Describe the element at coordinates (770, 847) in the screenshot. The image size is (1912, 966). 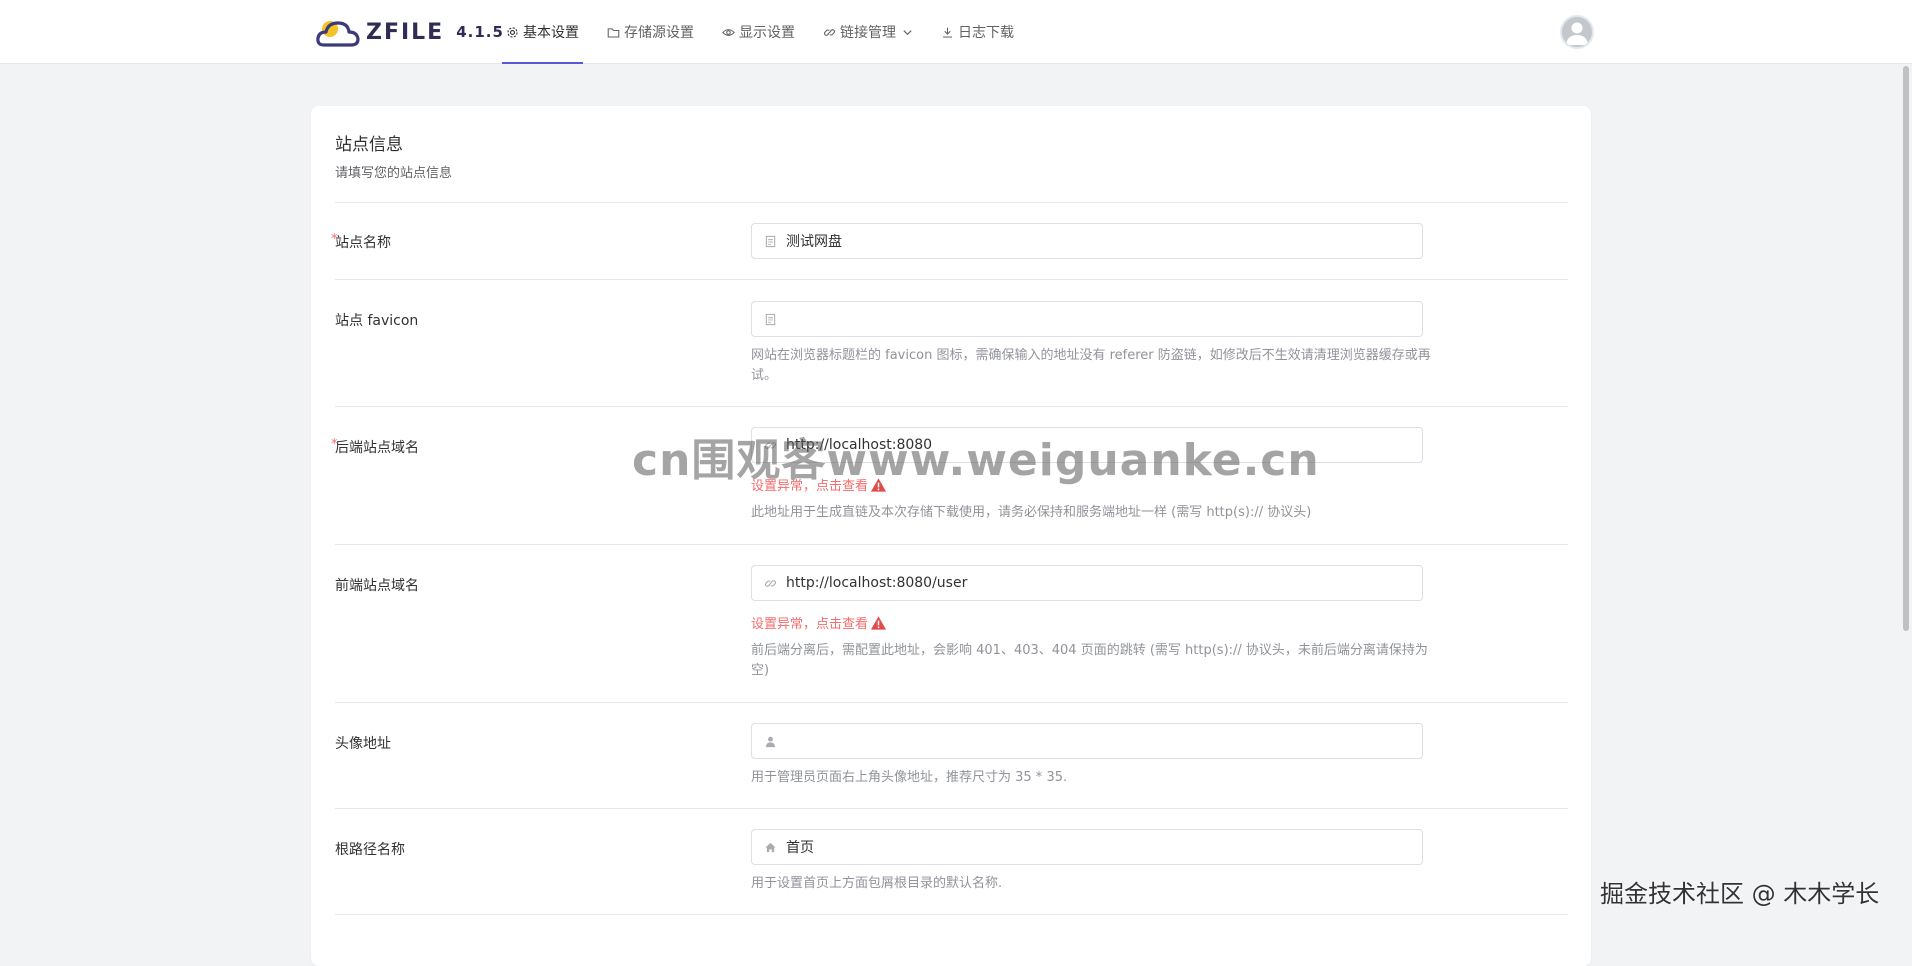
I see `home-icon` at that location.